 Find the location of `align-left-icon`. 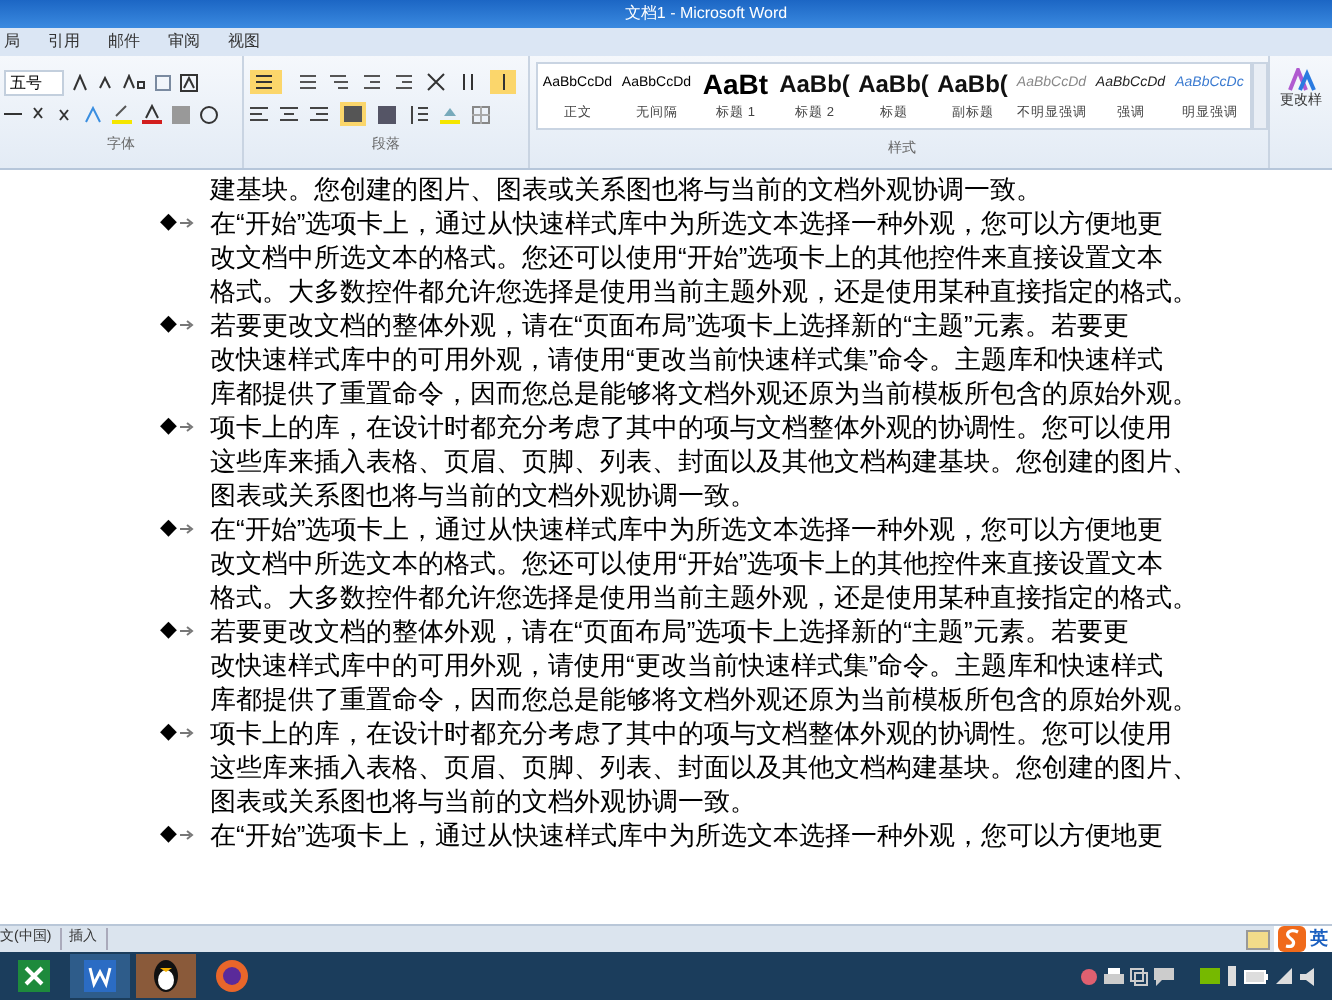

align-left-icon is located at coordinates (259, 114).